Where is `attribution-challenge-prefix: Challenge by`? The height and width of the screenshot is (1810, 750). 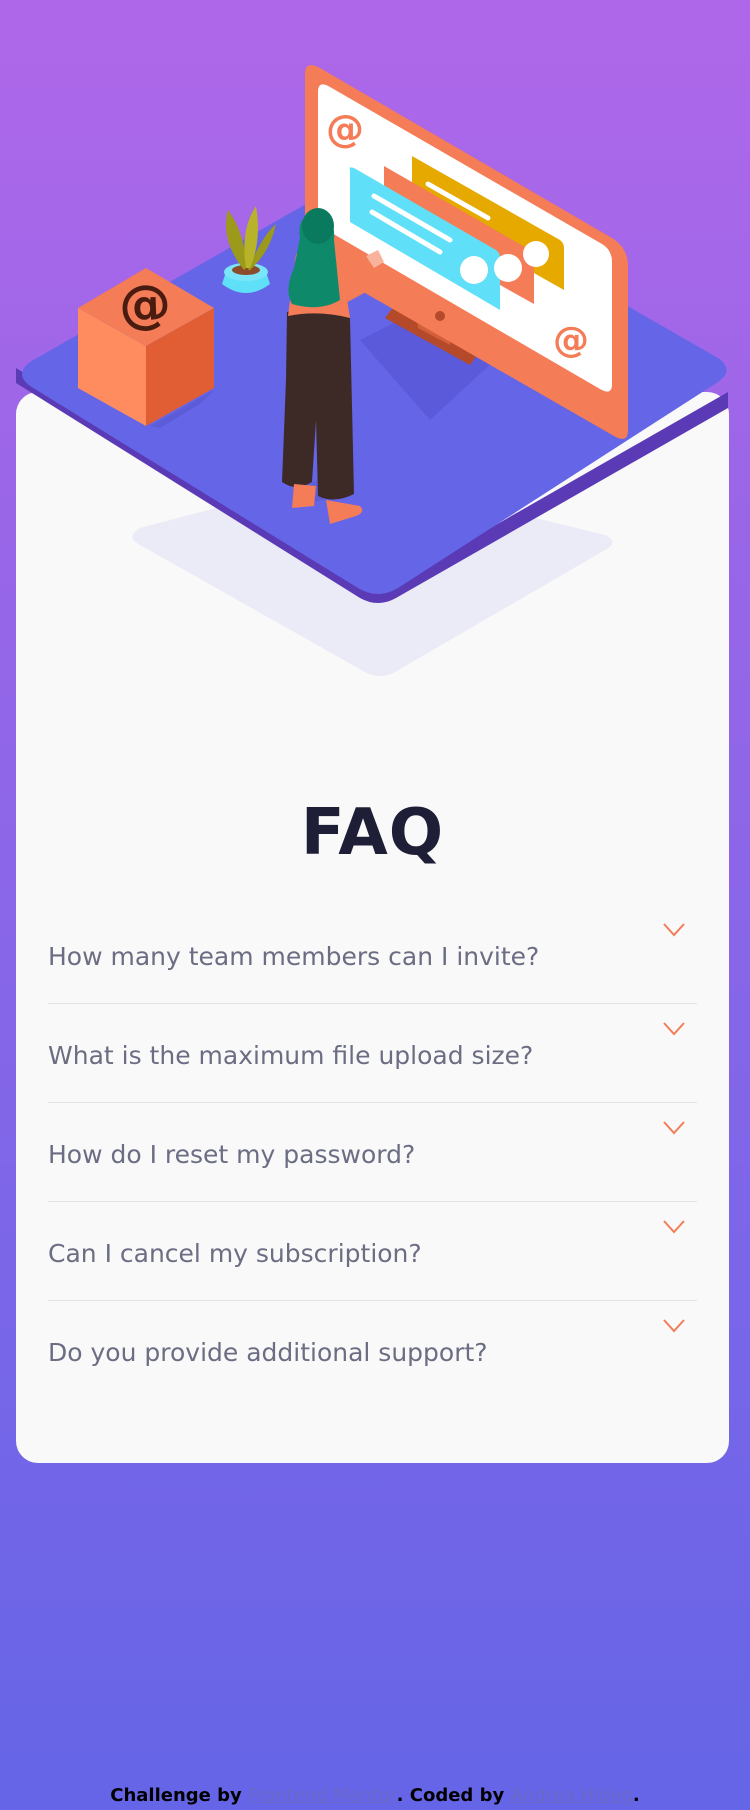
attribution-challenge-prefix: Challenge by is located at coordinates (179, 1795).